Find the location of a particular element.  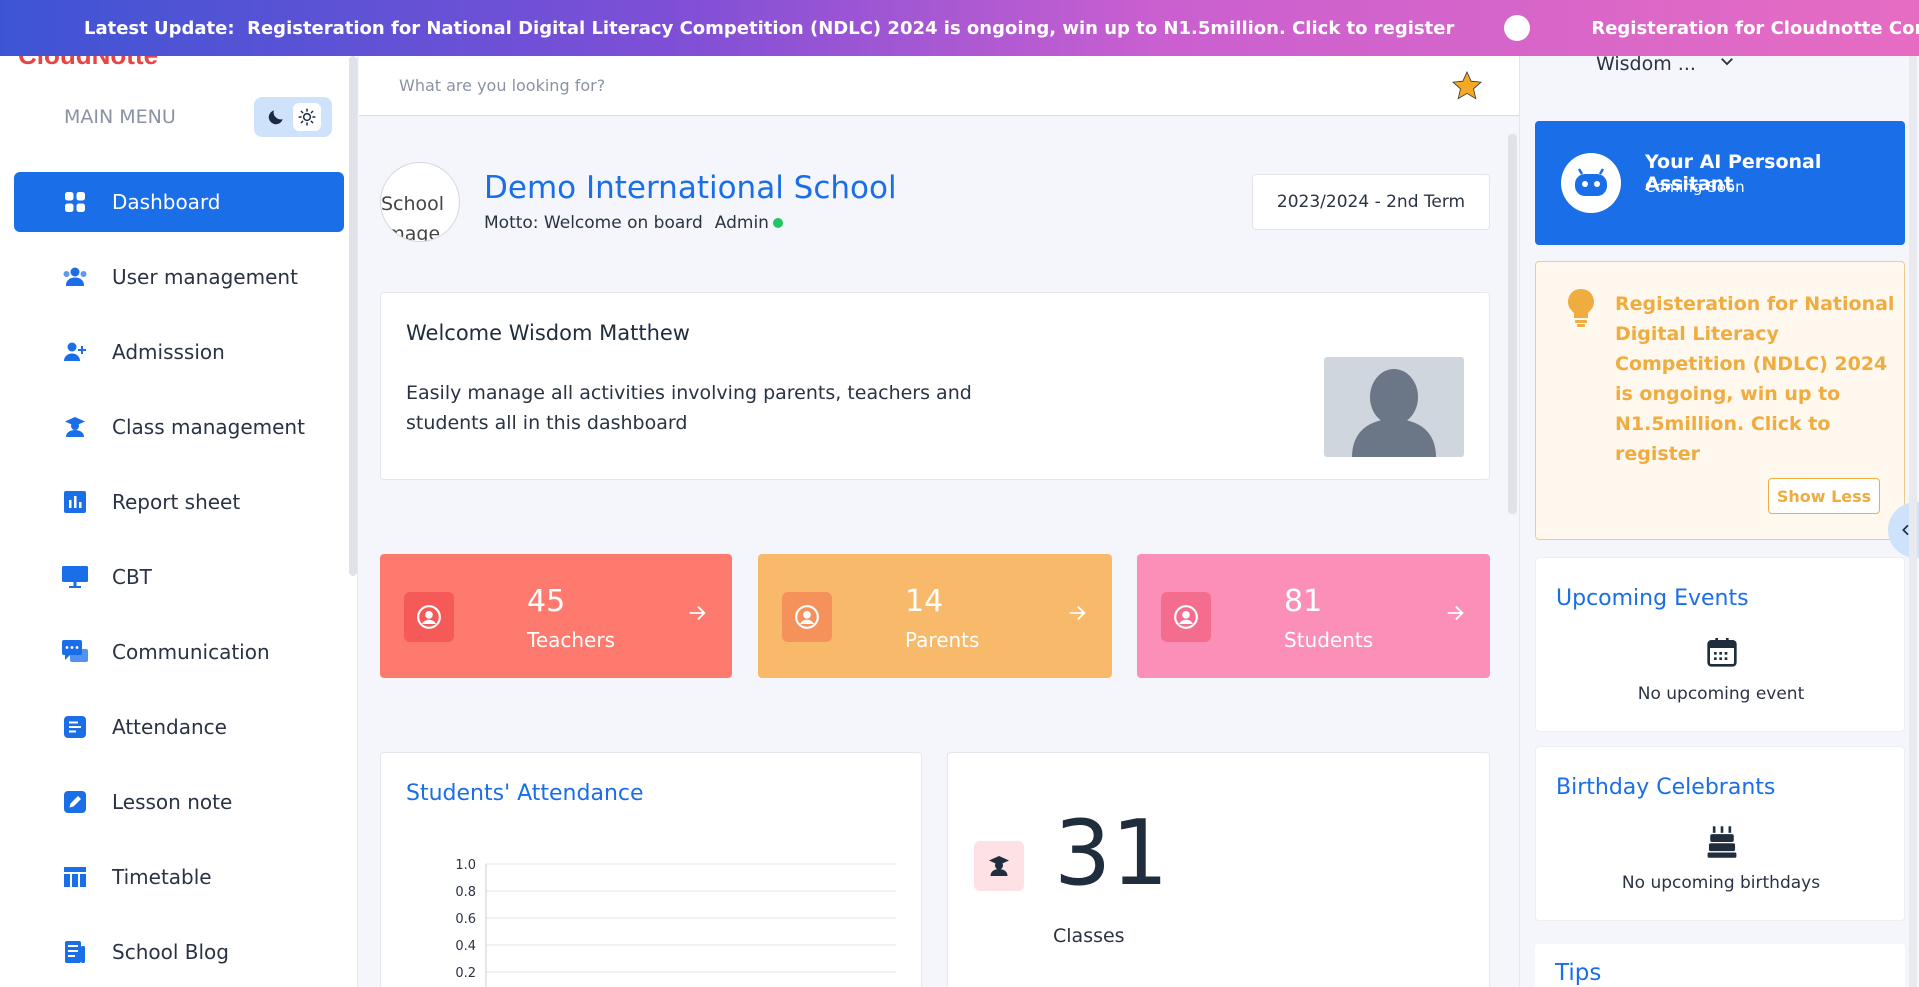

search-bar: What are you looking for? is located at coordinates (939, 86).